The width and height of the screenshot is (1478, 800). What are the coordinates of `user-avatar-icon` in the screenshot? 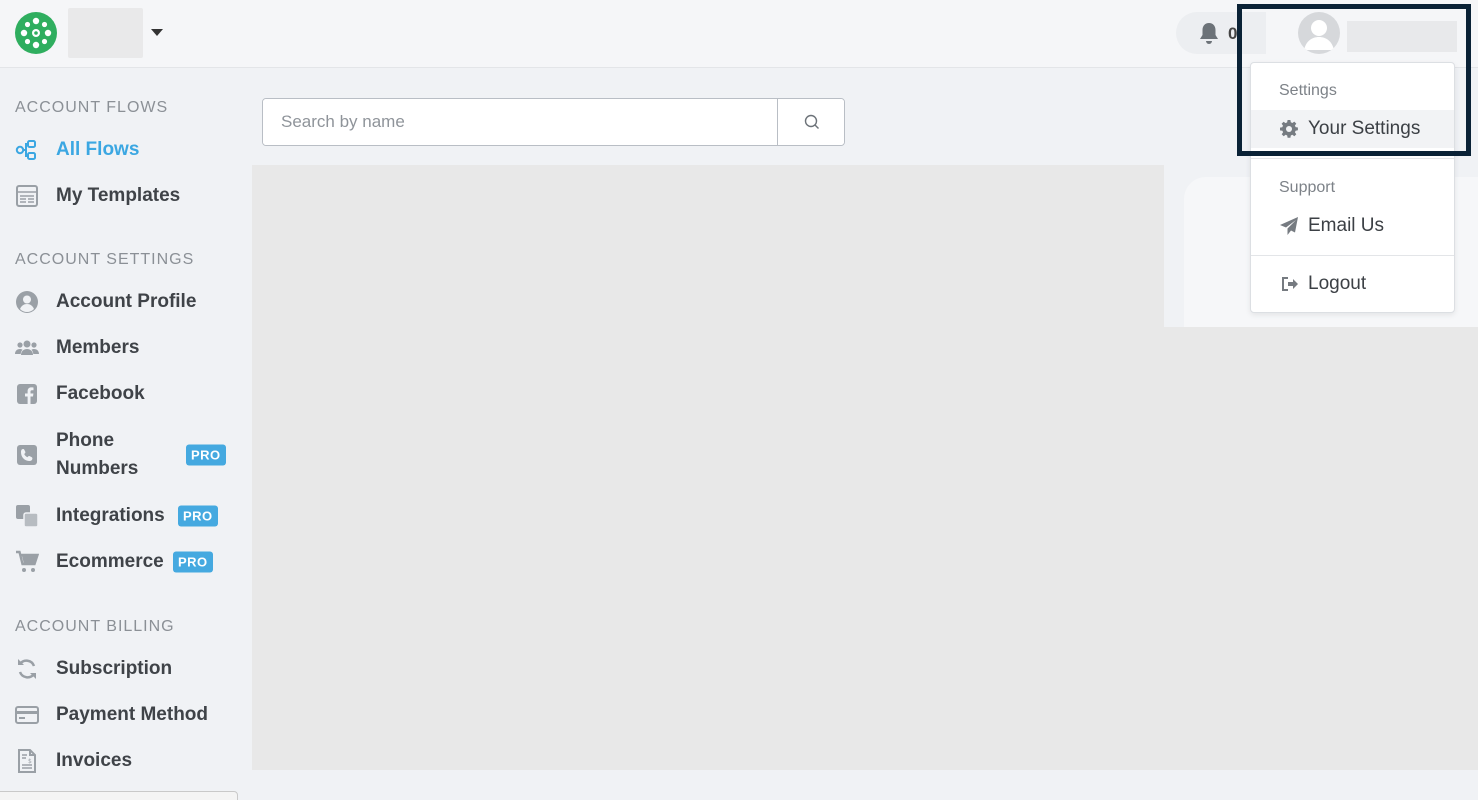 It's located at (1319, 33).